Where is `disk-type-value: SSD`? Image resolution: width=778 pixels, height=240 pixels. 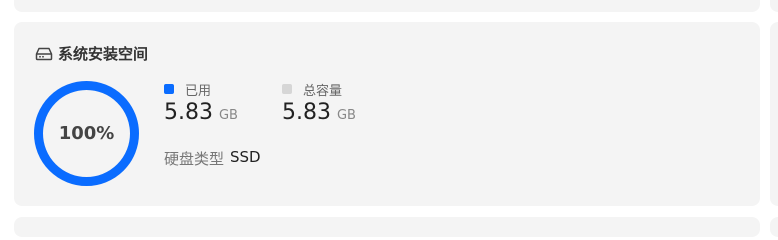 disk-type-value: SSD is located at coordinates (245, 157).